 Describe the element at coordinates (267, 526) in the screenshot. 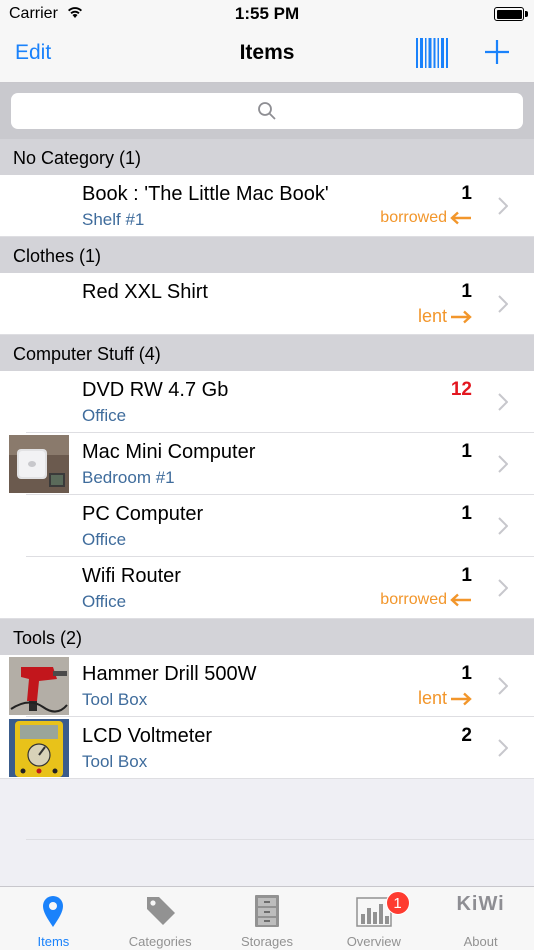

I see `list-item: PC Computer Office 1` at that location.